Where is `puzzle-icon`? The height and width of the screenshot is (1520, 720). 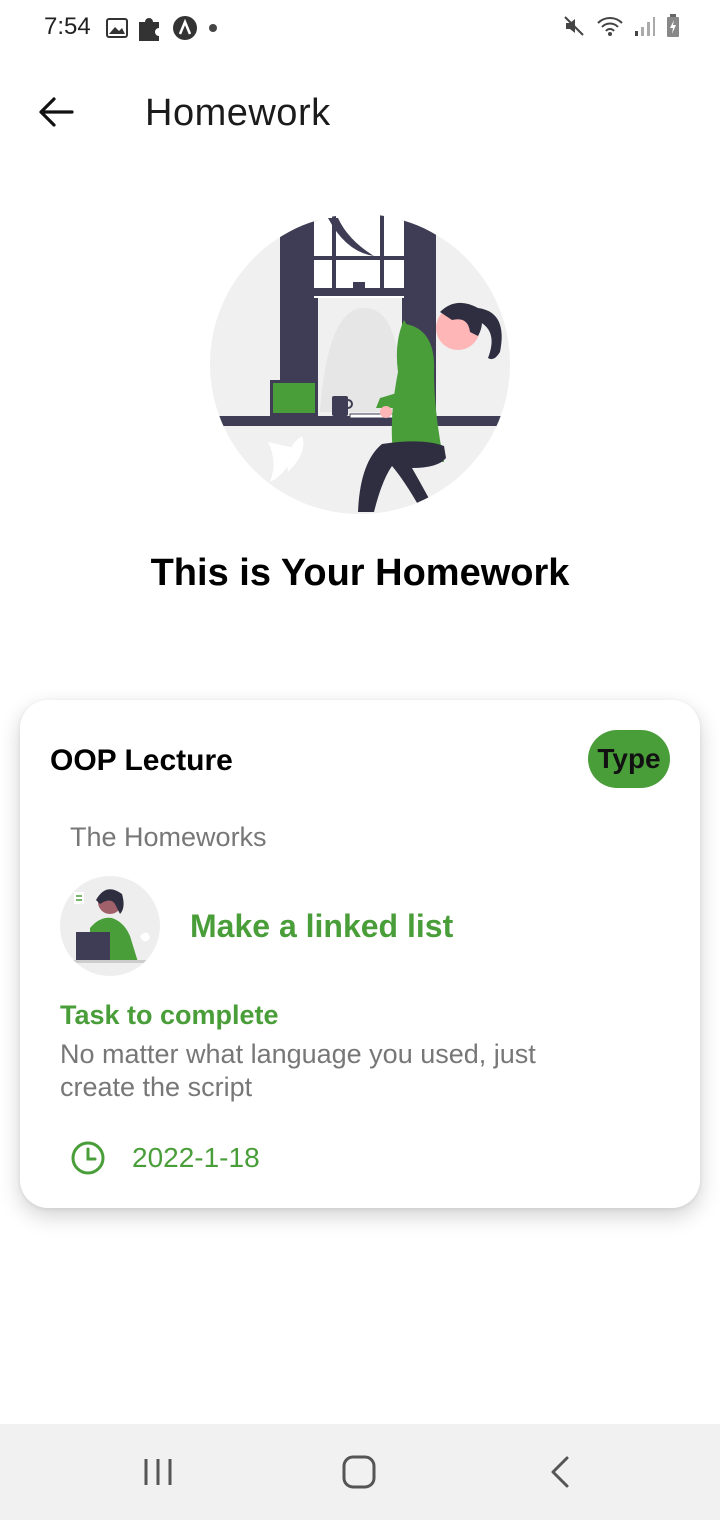
puzzle-icon is located at coordinates (149, 29).